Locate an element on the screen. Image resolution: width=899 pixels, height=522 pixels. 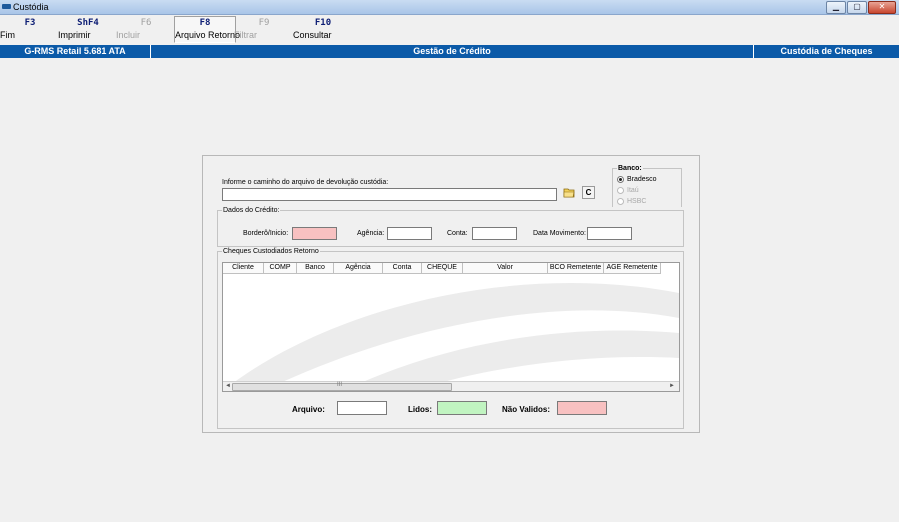
incluir-label: Incluir is located at coordinates (128, 35).